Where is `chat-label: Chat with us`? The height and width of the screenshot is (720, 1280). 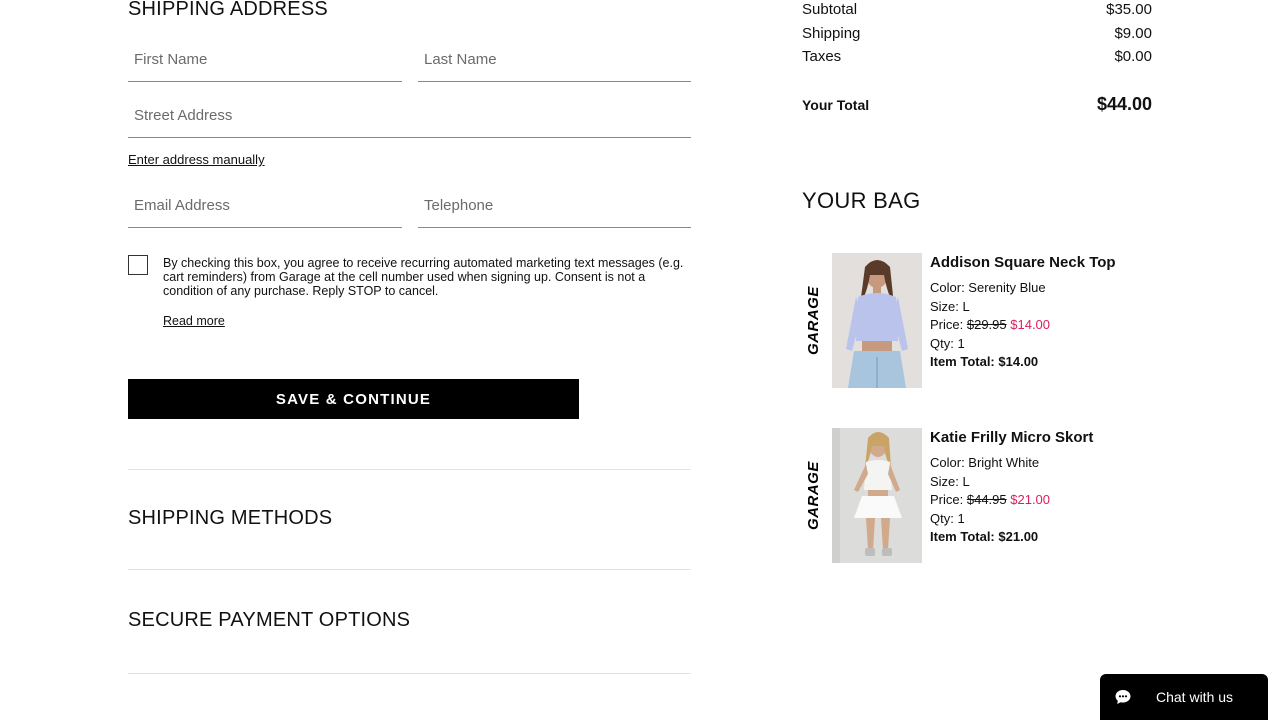 chat-label: Chat with us is located at coordinates (1195, 697).